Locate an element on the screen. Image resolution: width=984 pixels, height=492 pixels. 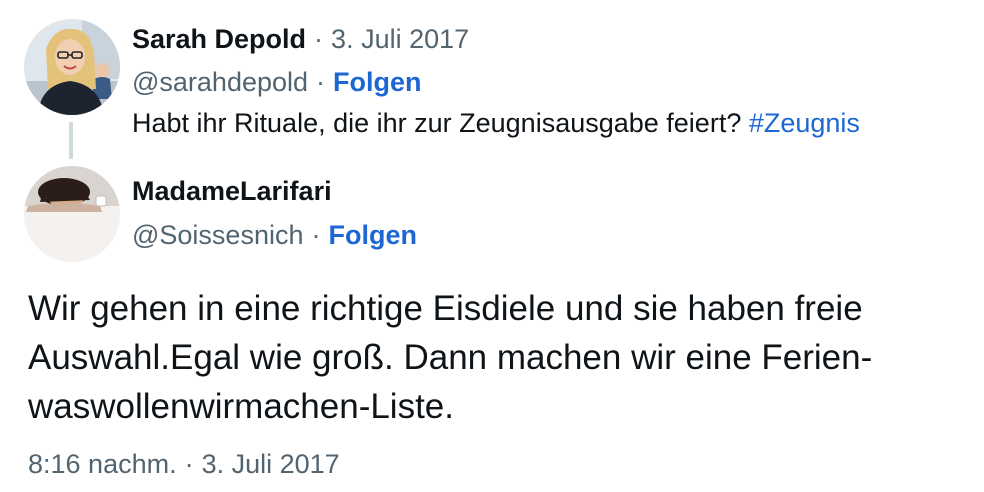
sarah-depold-avatar is located at coordinates (72, 67).